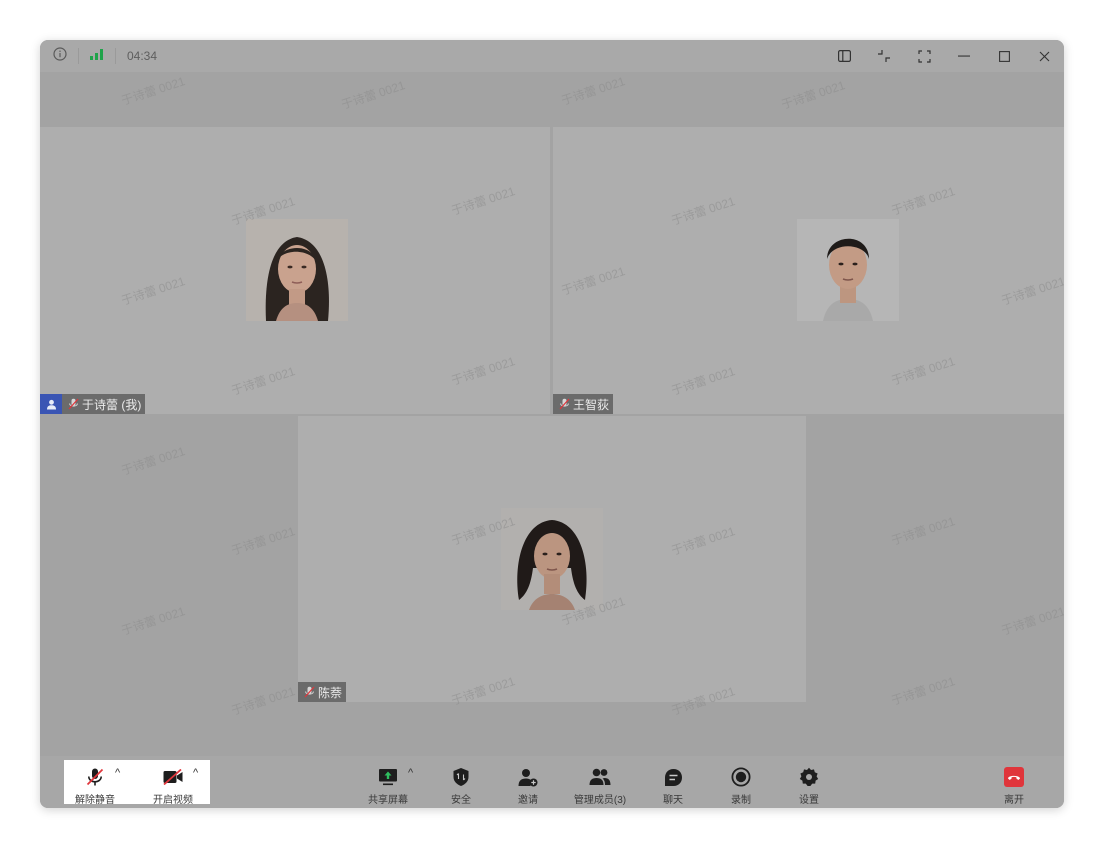 The image size is (1104, 848). I want to click on participant-name-tag: 王智荻, so click(583, 404).